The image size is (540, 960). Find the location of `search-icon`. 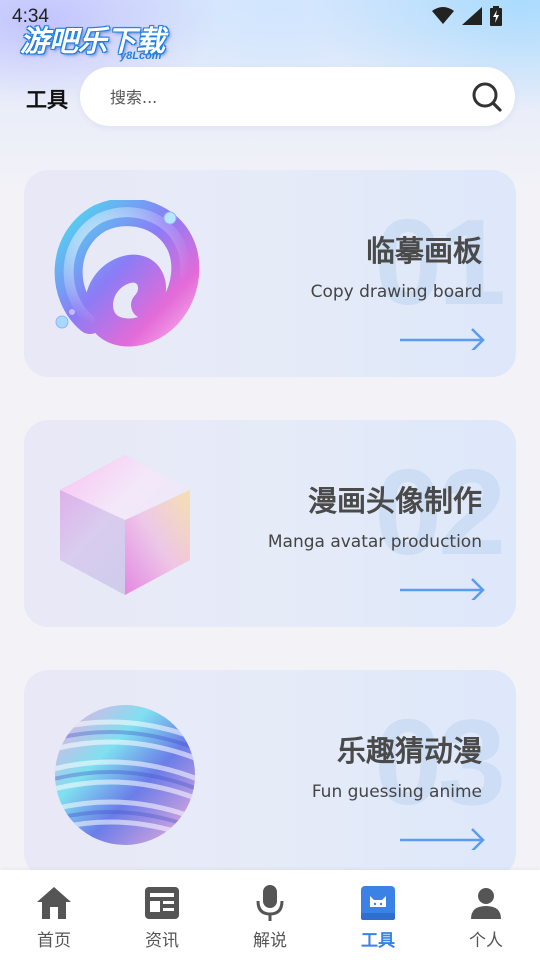

search-icon is located at coordinates (487, 97).